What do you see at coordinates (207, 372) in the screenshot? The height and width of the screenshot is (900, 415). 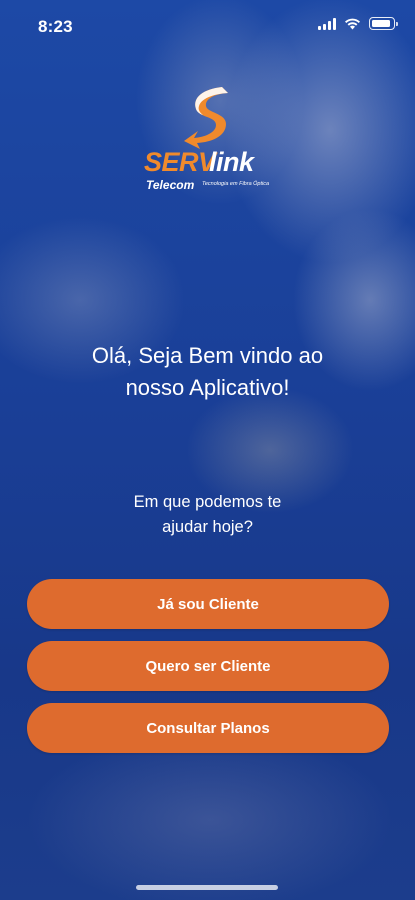 I see `welcome-heading: Olá, Seja Bem vindo ao nosso Aplicativo!` at bounding box center [207, 372].